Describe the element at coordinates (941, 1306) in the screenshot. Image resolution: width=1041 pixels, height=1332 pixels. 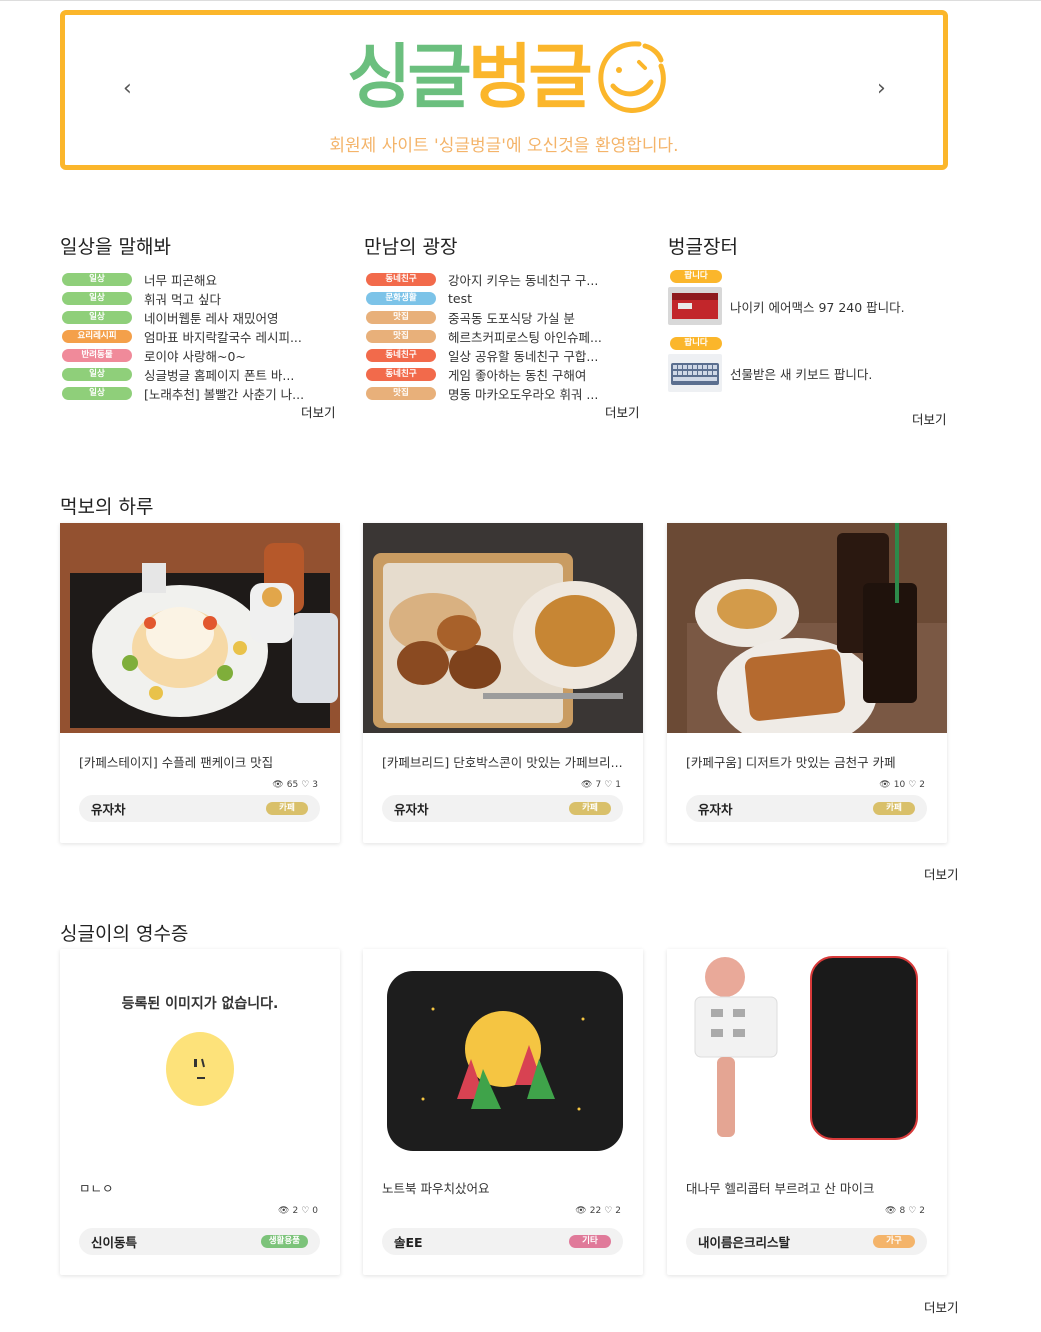
I see `more-link-receipts: 더보기` at that location.